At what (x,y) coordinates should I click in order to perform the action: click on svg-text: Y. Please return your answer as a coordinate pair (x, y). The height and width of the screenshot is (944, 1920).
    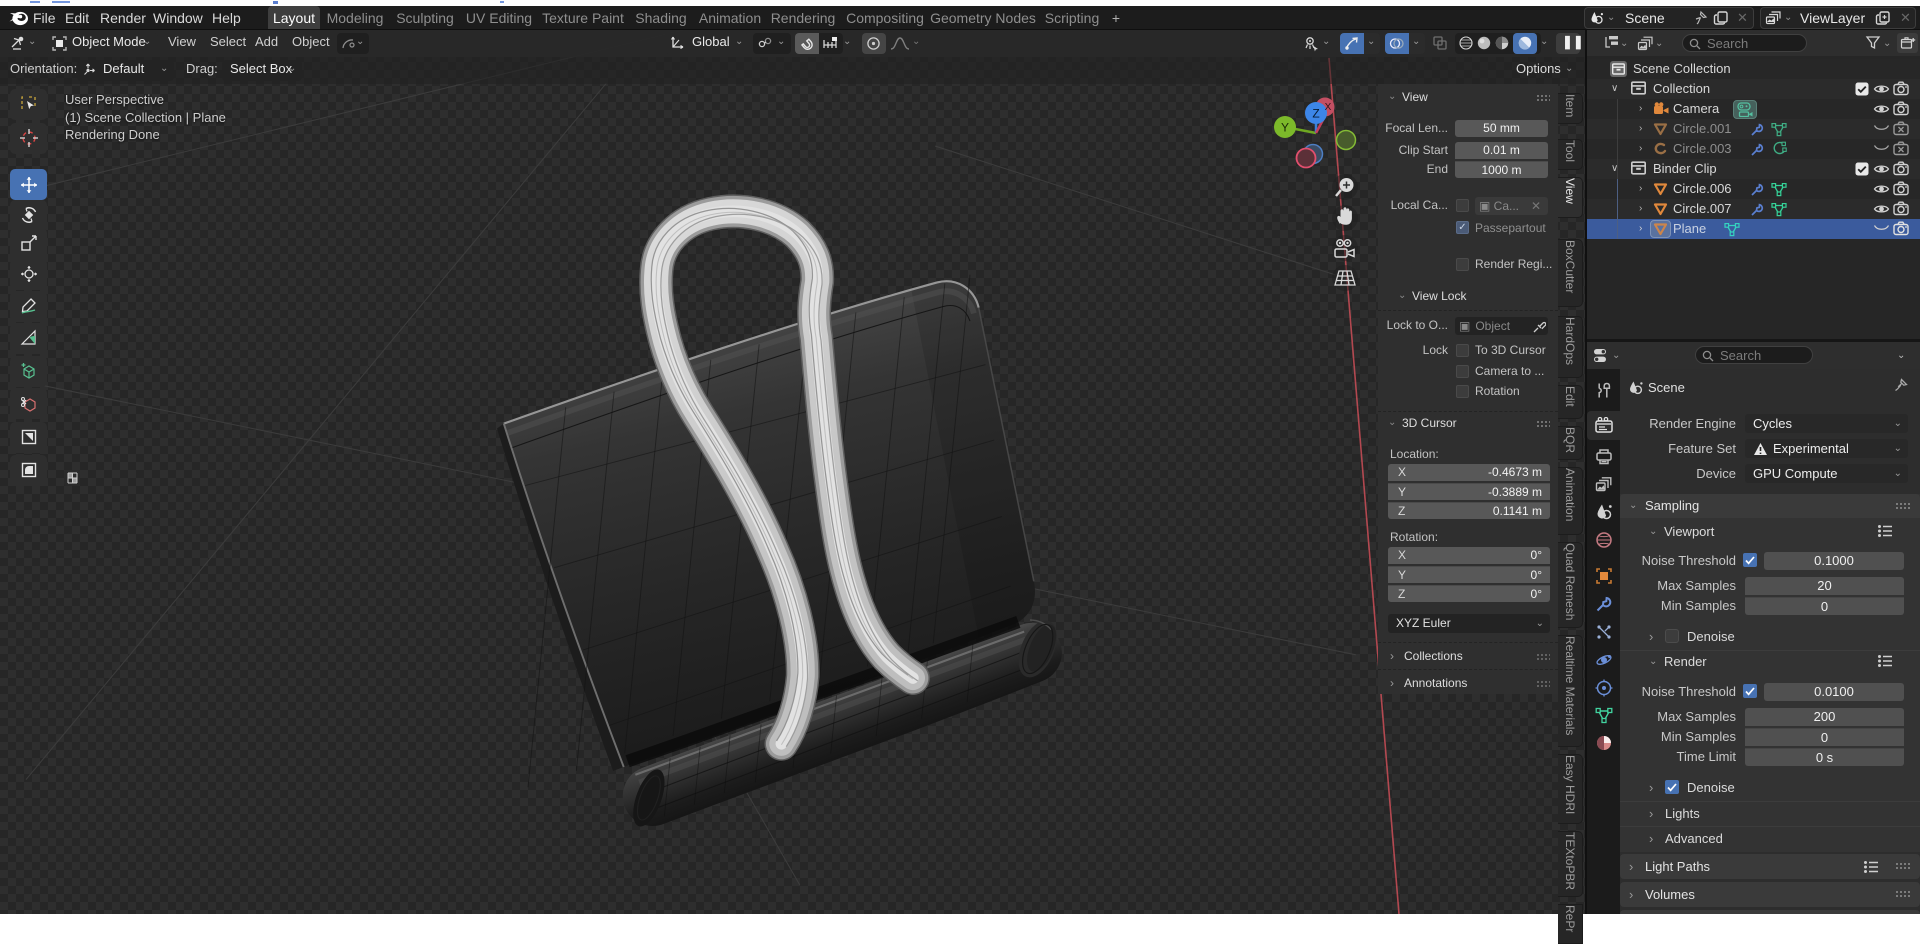
    Looking at the image, I should click on (1285, 128).